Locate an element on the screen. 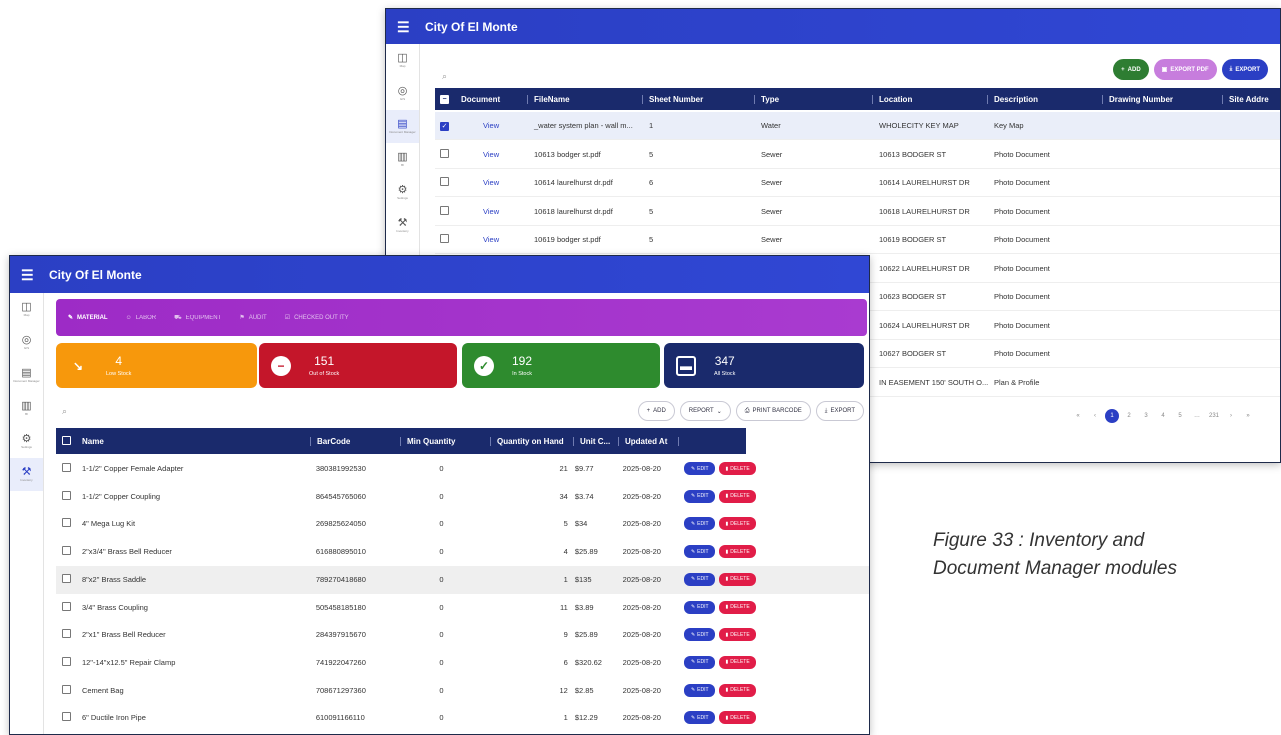  tab-material: ✎ MATERIAL is located at coordinates (88, 318).